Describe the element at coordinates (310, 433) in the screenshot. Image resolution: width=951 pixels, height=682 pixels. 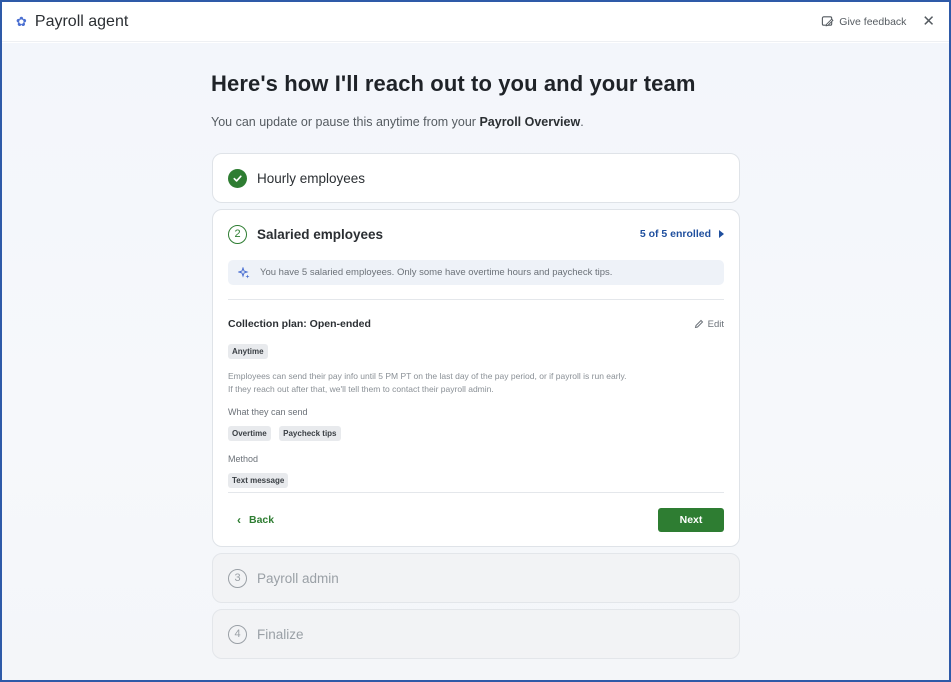
I see `chip-paycheck-tips: Paycheck tips` at that location.